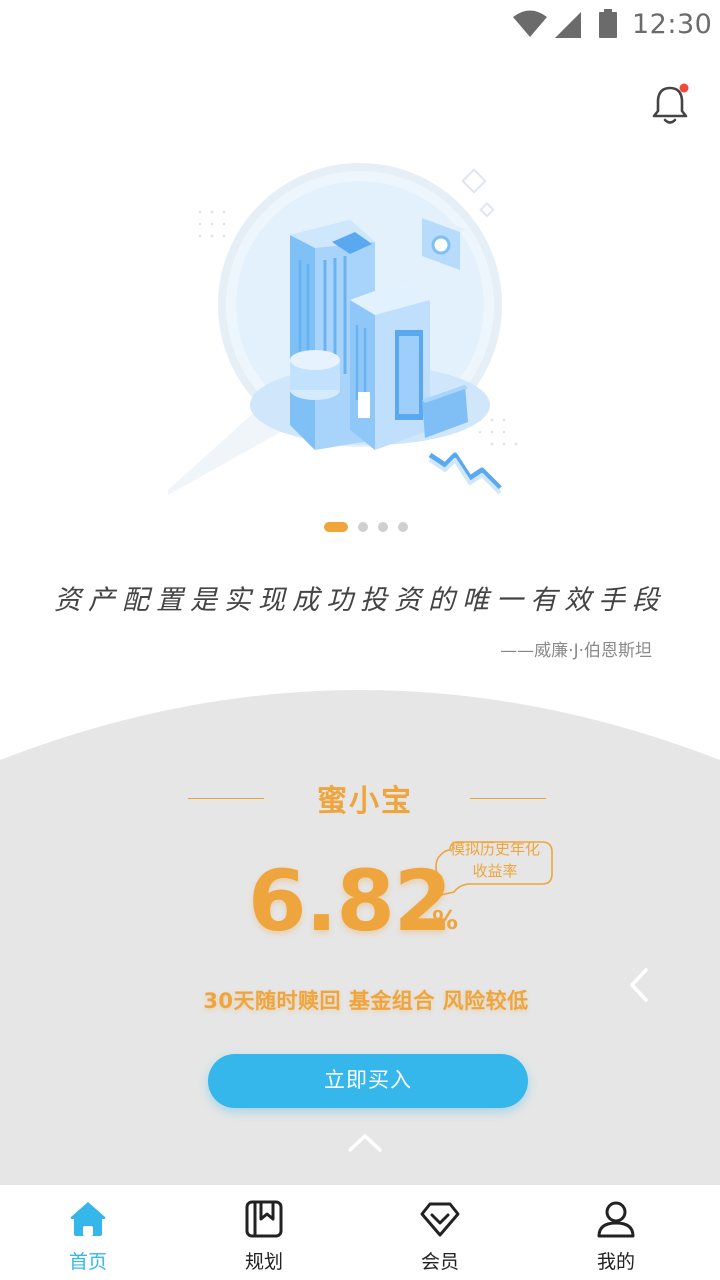 Image resolution: width=720 pixels, height=1280 pixels. Describe the element at coordinates (336, 527) in the screenshot. I see `pager-dot-active` at that location.